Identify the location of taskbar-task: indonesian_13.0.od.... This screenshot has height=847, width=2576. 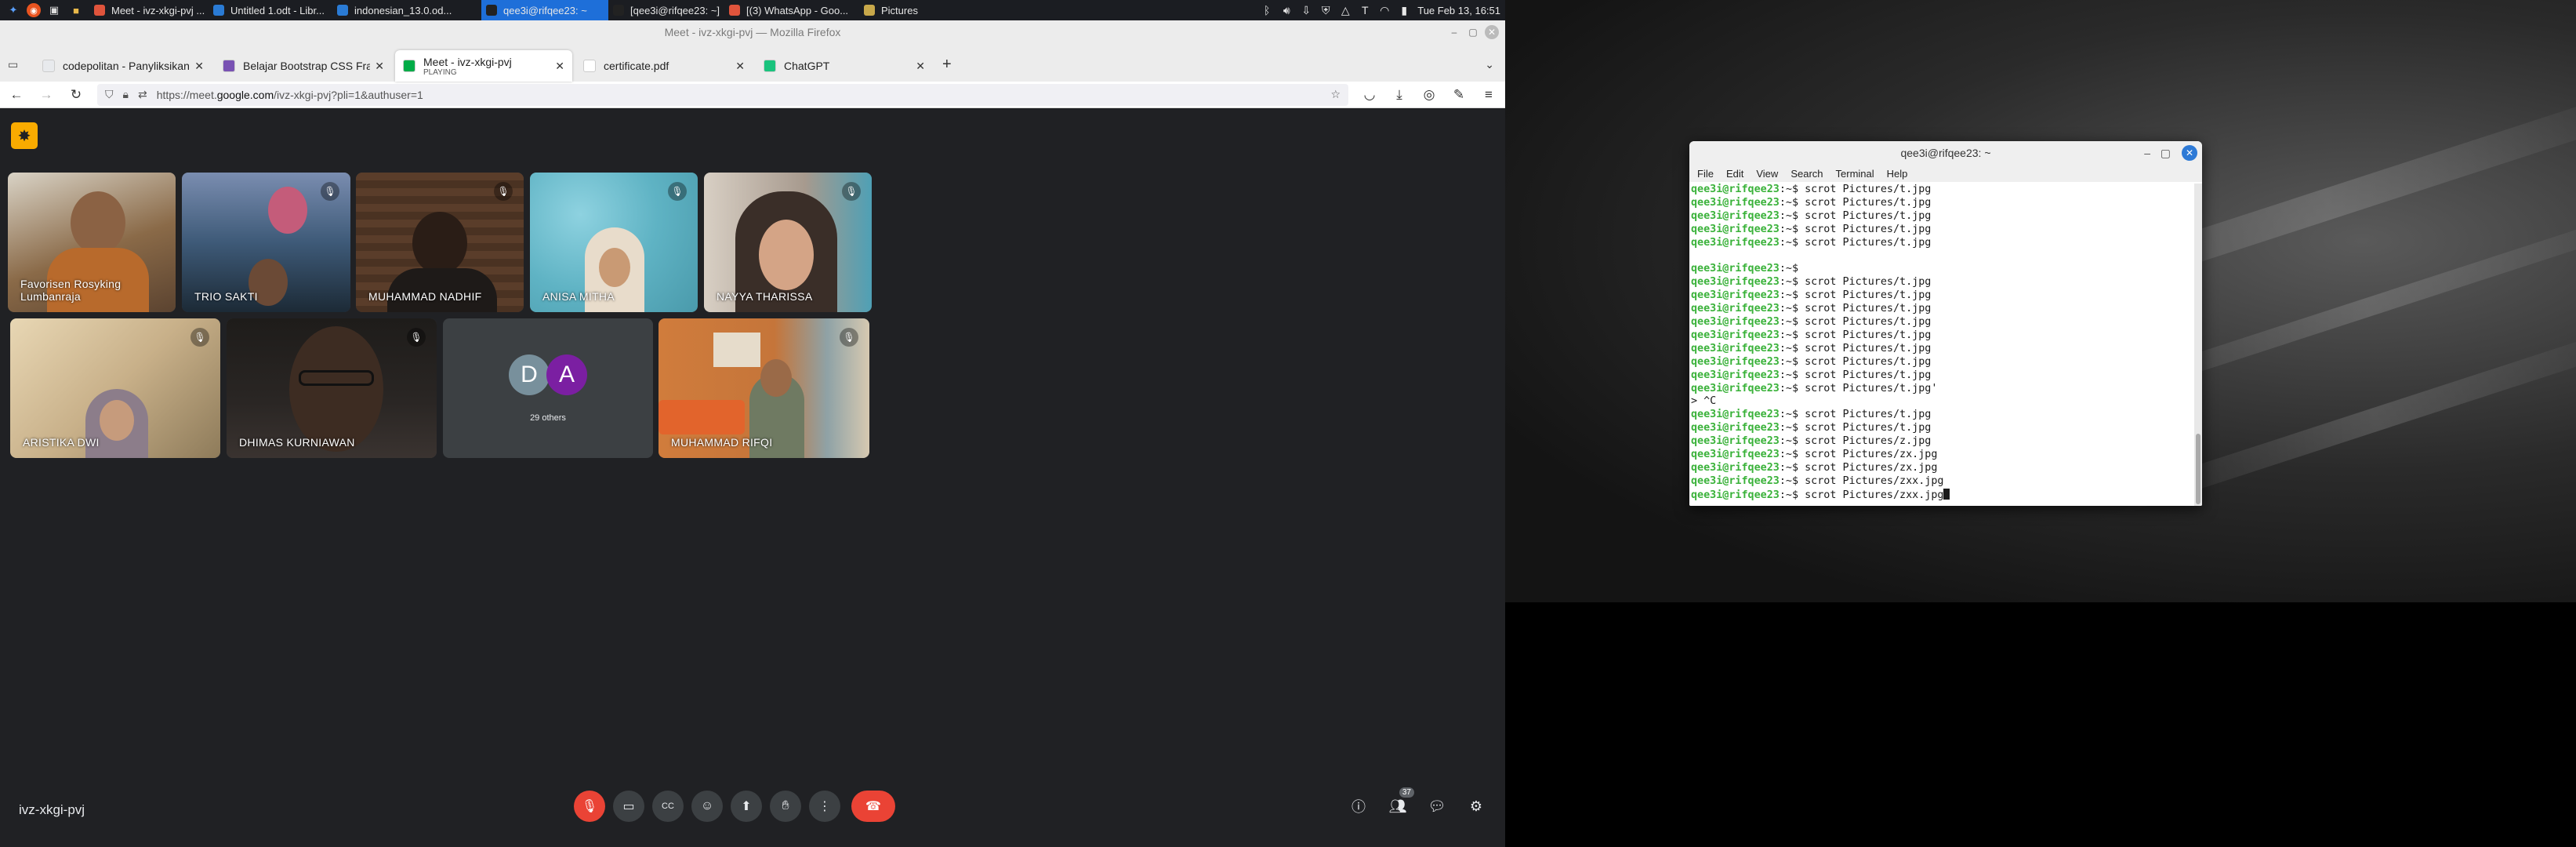
(407, 10).